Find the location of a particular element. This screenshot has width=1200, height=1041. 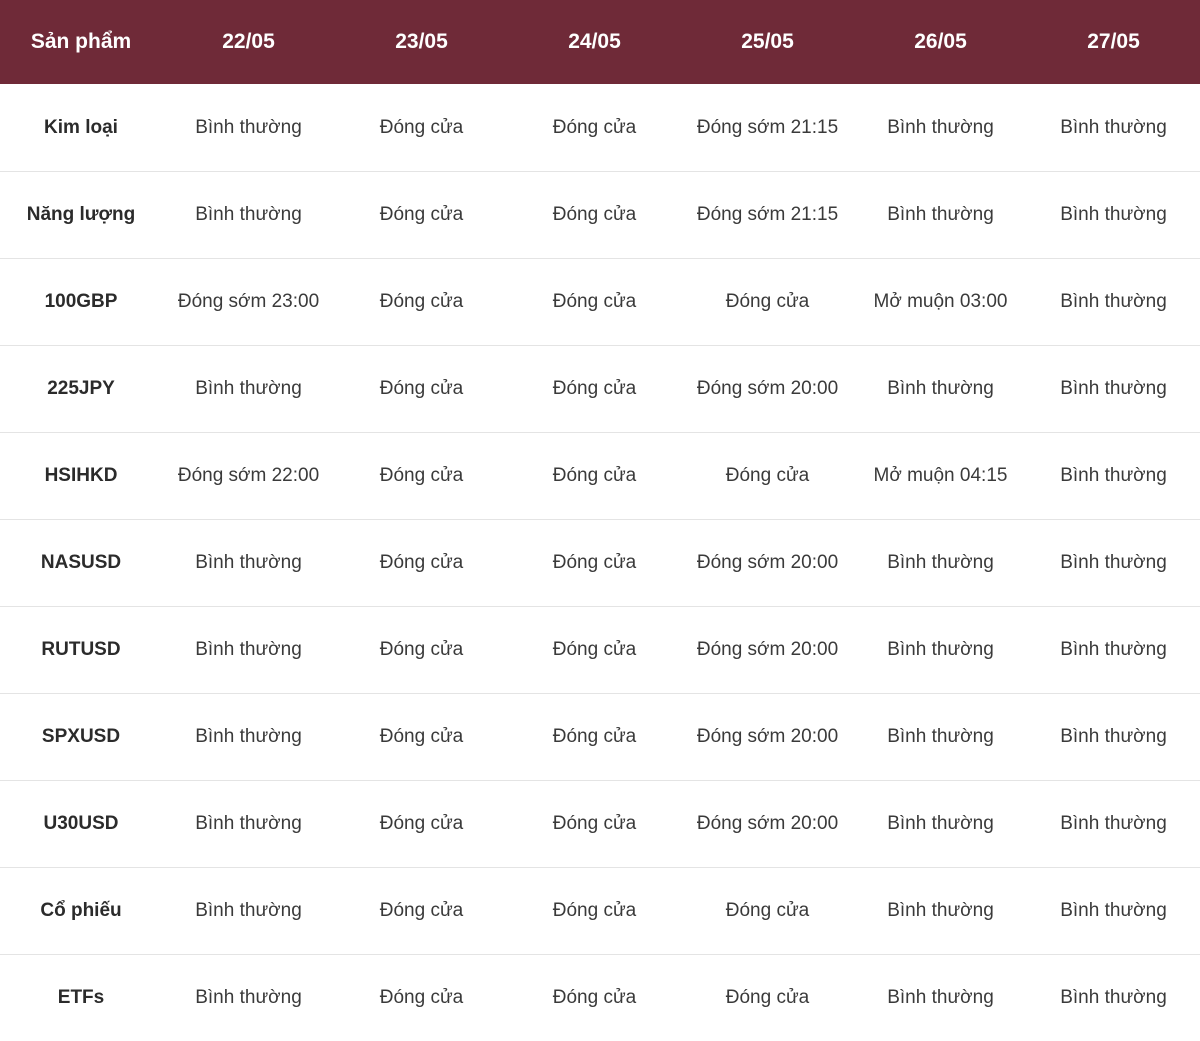

product-name: SPXUSD is located at coordinates (81, 736).